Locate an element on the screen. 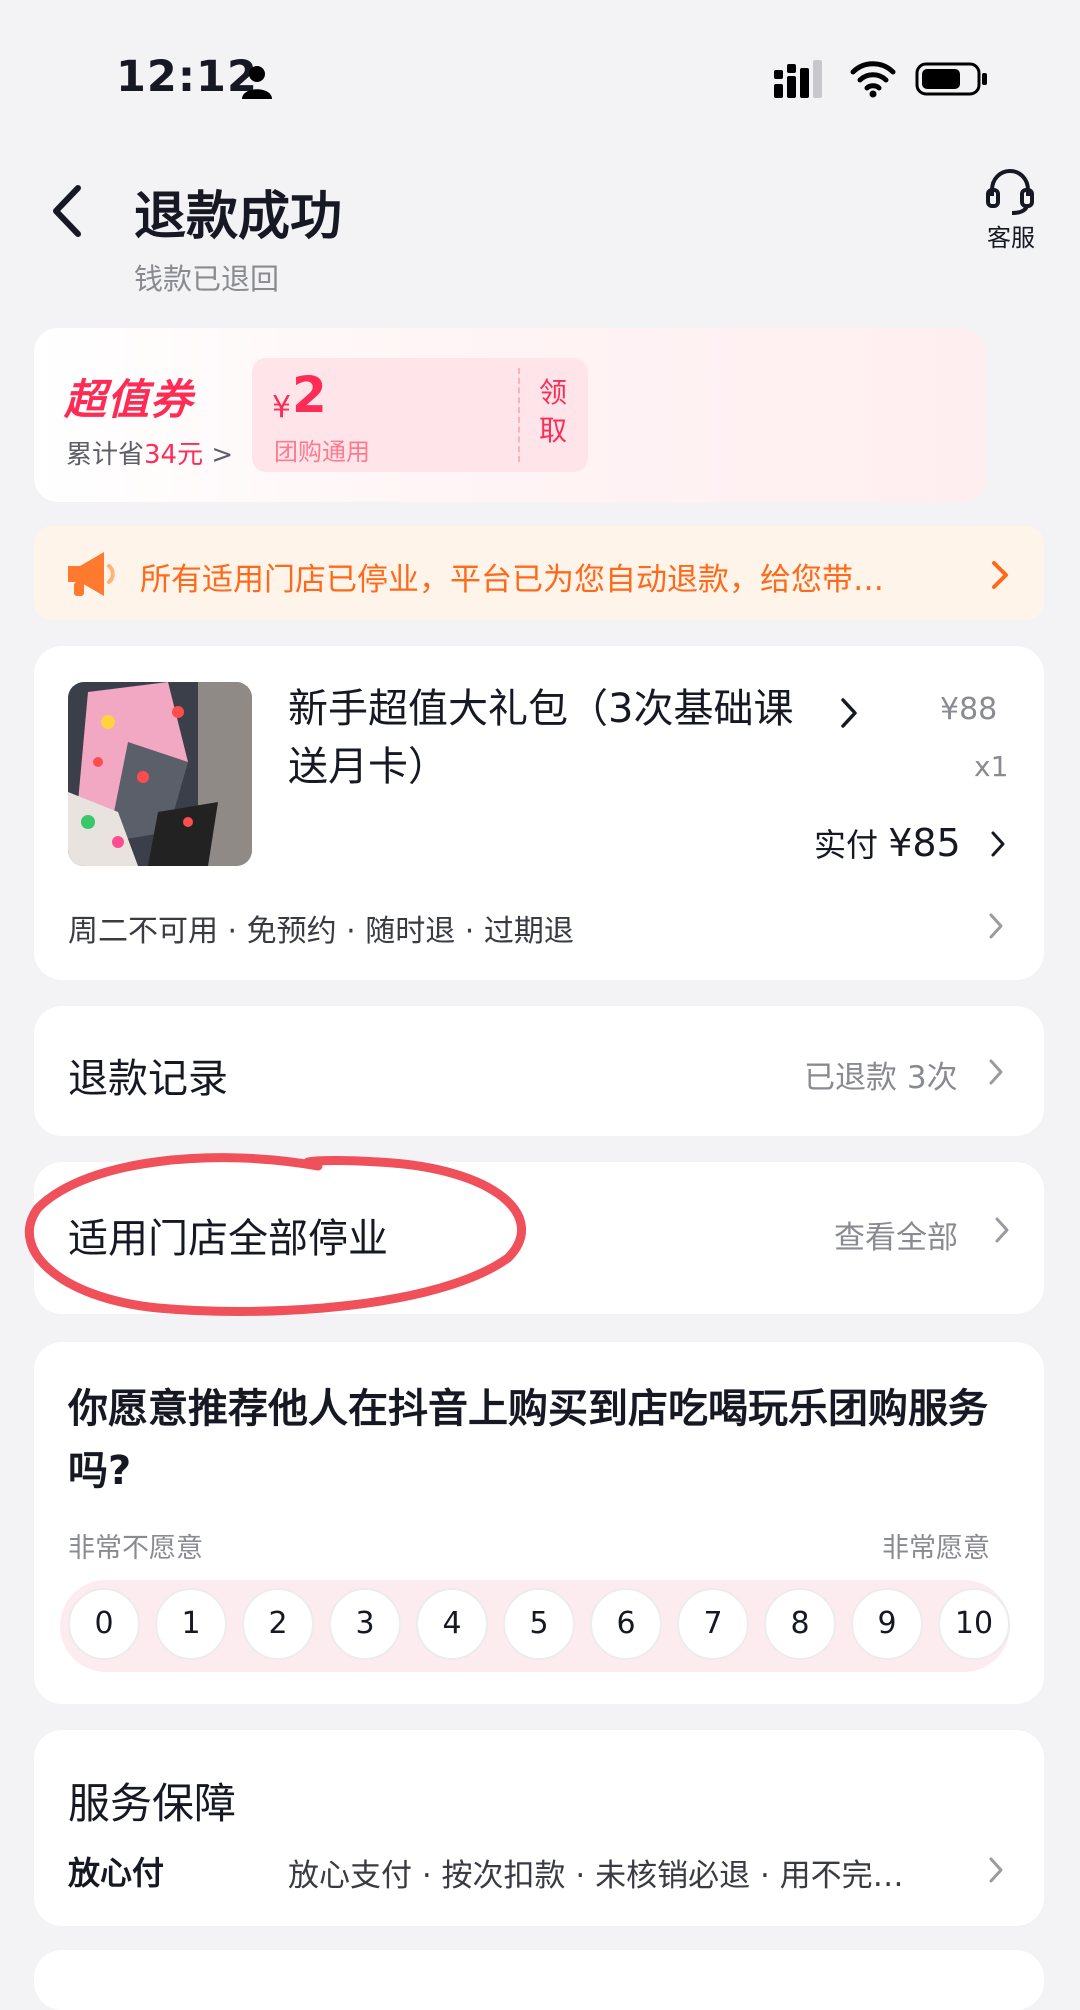  rating-option-8: 8 is located at coordinates (800, 1624).